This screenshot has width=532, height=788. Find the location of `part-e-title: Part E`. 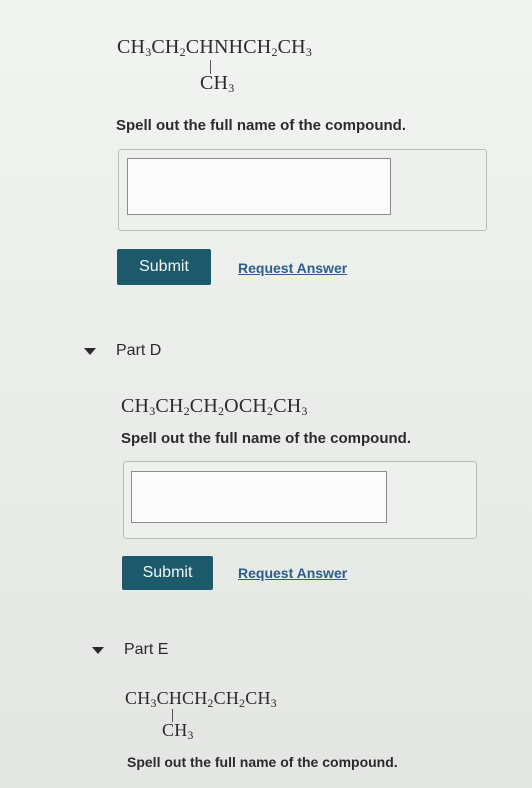

part-e-title: Part E is located at coordinates (146, 649).